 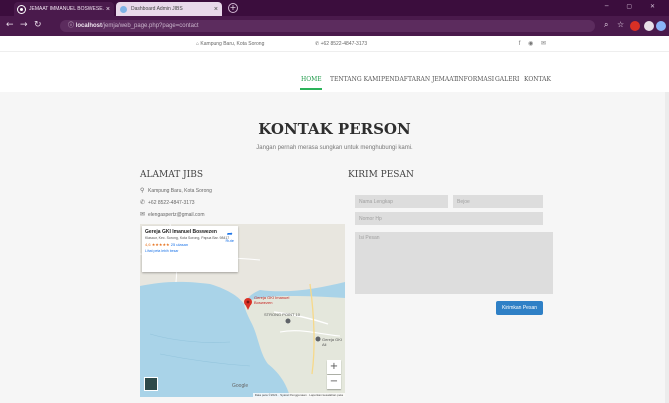 I want to click on nav-informasi: INFORMASI, so click(x=475, y=79).